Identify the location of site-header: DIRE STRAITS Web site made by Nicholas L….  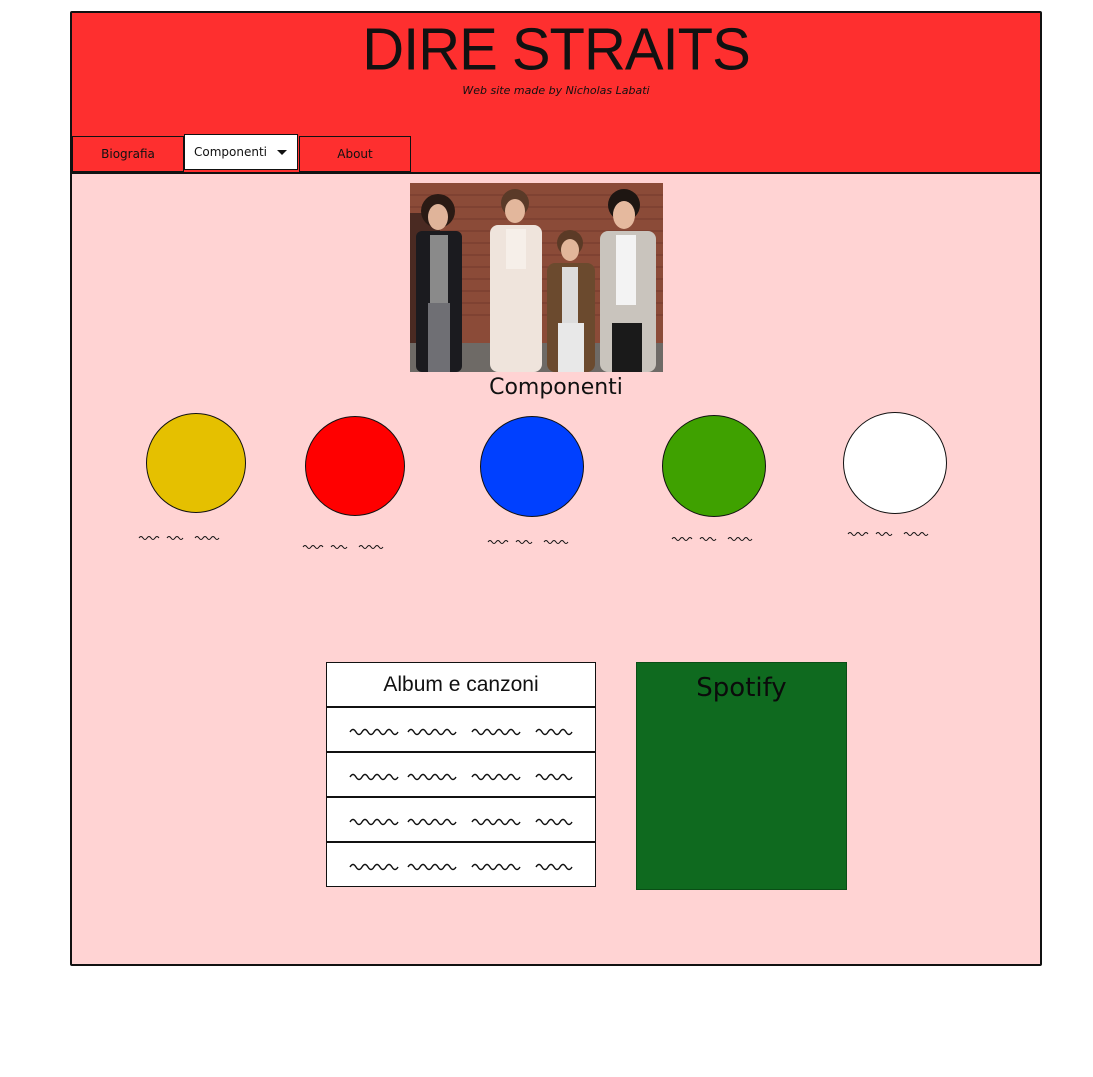
(556, 93).